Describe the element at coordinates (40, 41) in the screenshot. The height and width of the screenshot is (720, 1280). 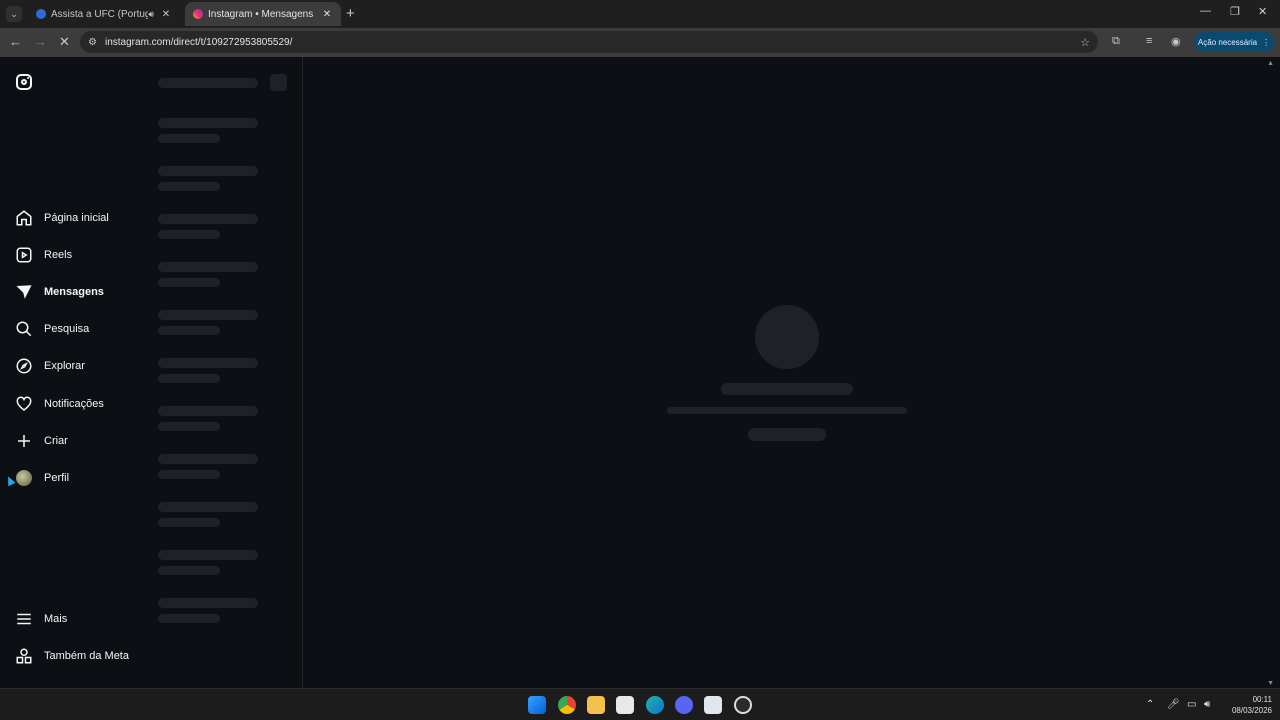
I see `forward-icon: →` at that location.